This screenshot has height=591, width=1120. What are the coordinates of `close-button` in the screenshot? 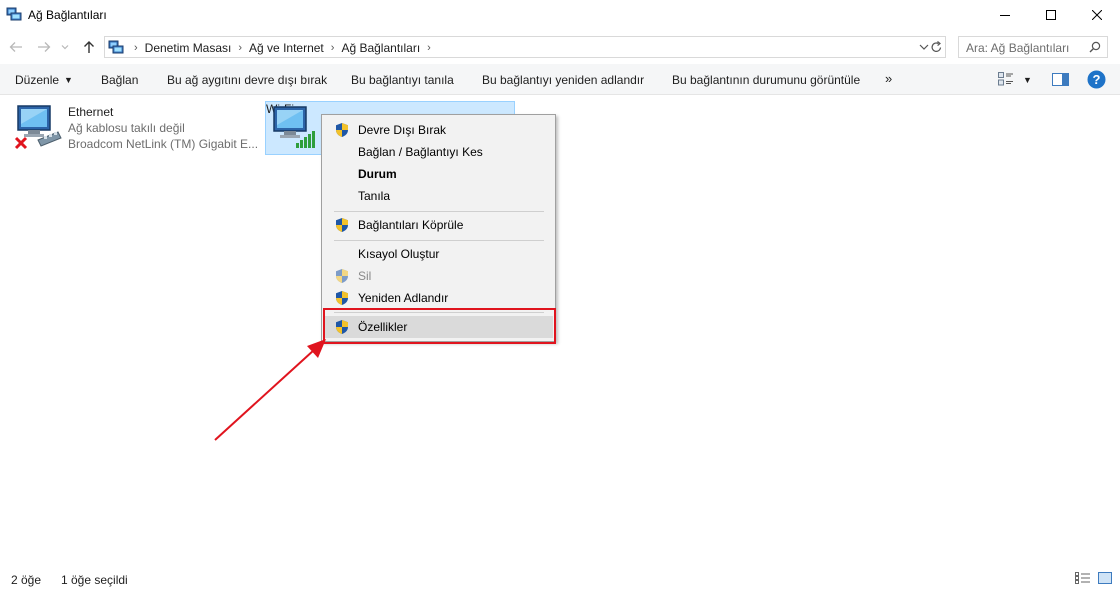 It's located at (1097, 15).